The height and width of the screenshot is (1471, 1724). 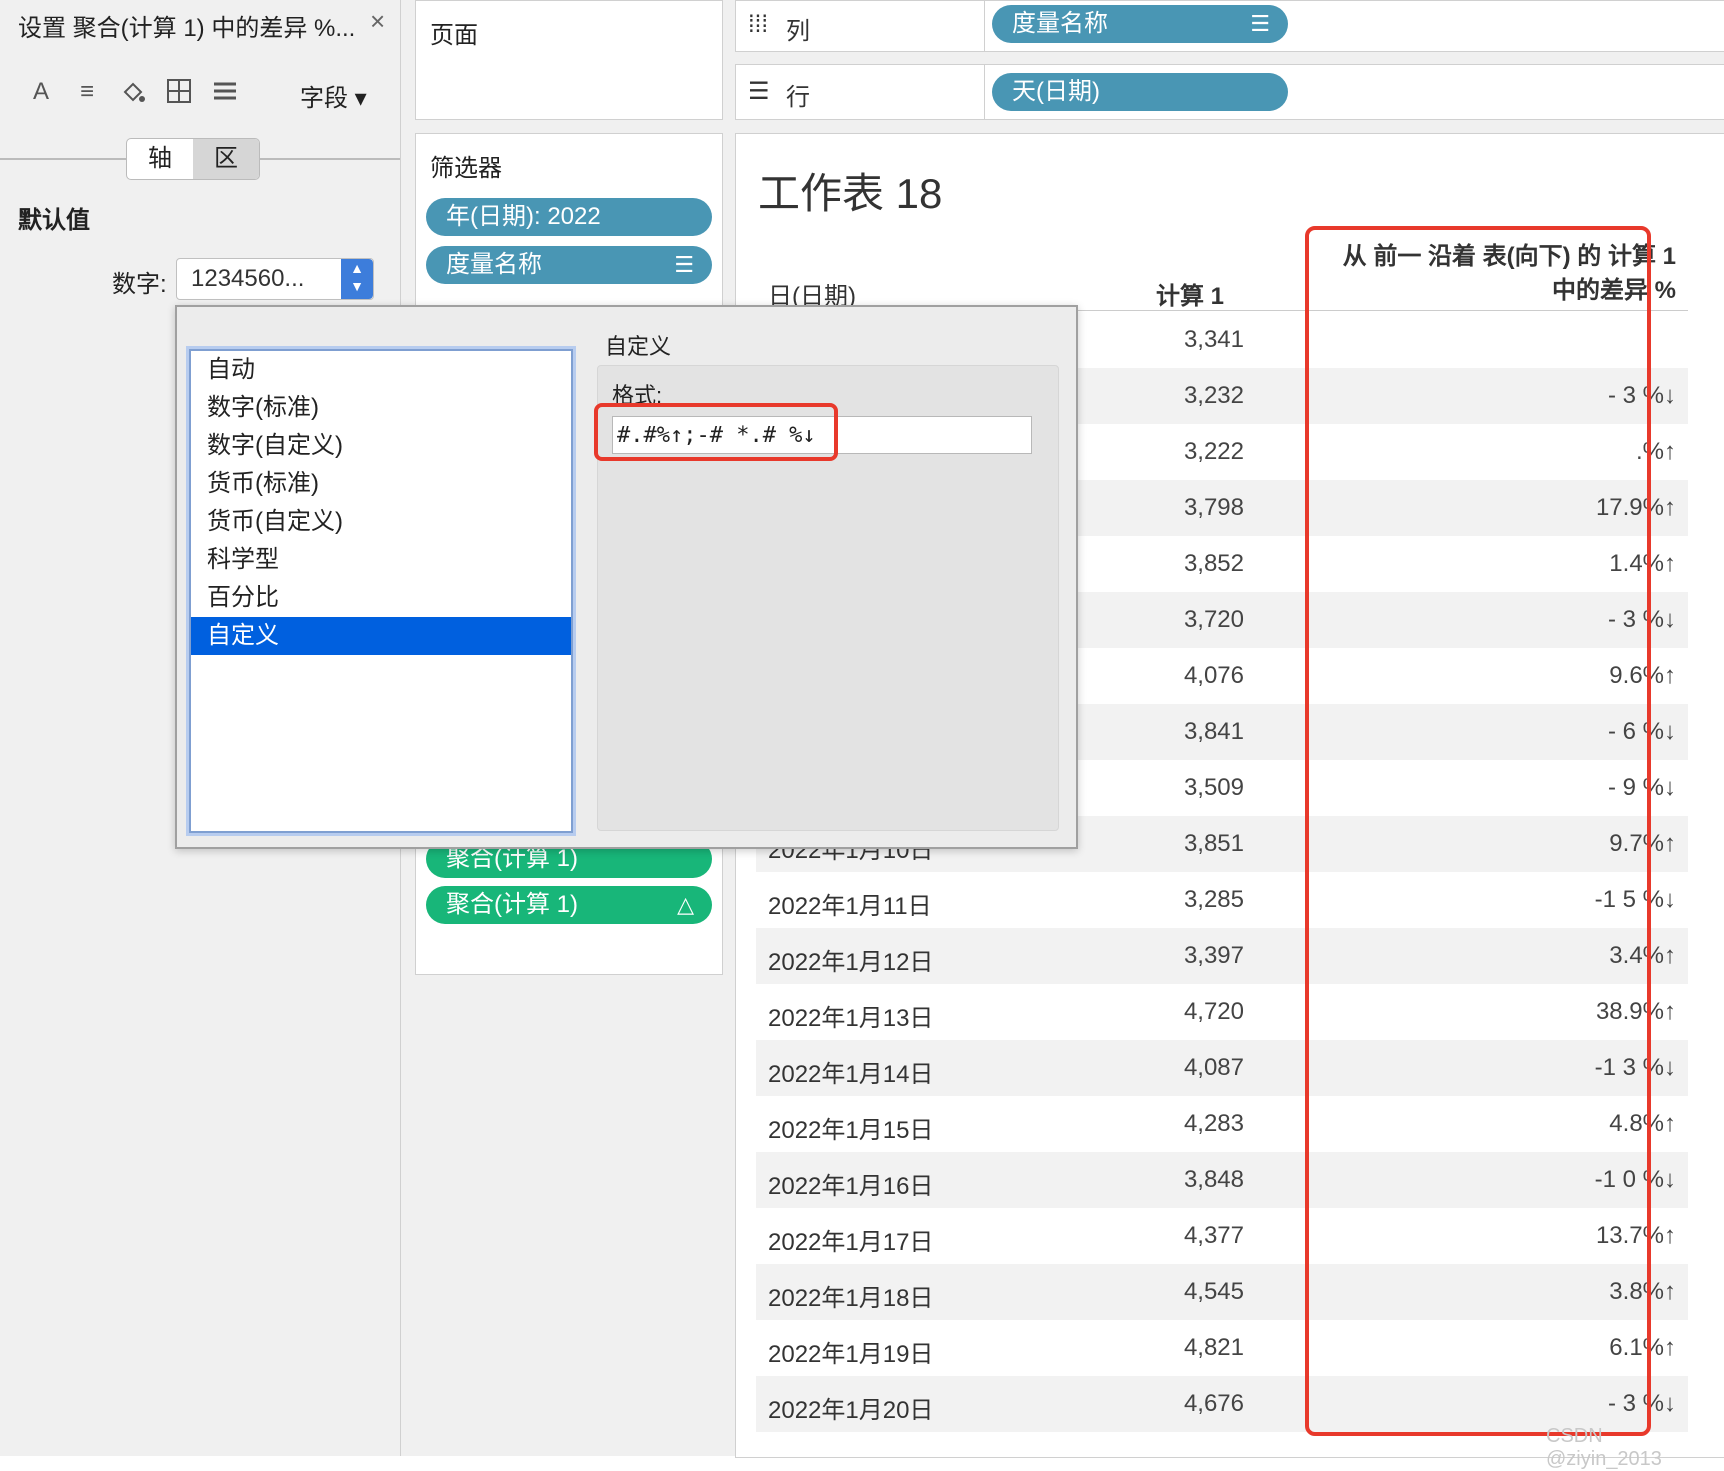 What do you see at coordinates (225, 94) in the screenshot?
I see `lines-icon` at bounding box center [225, 94].